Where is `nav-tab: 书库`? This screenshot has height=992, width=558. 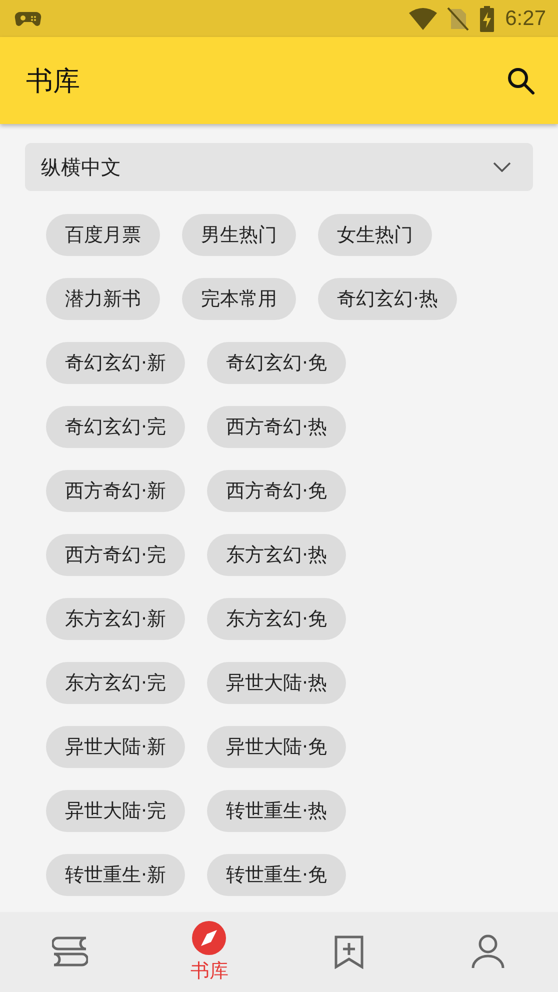 nav-tab: 书库 is located at coordinates (209, 952).